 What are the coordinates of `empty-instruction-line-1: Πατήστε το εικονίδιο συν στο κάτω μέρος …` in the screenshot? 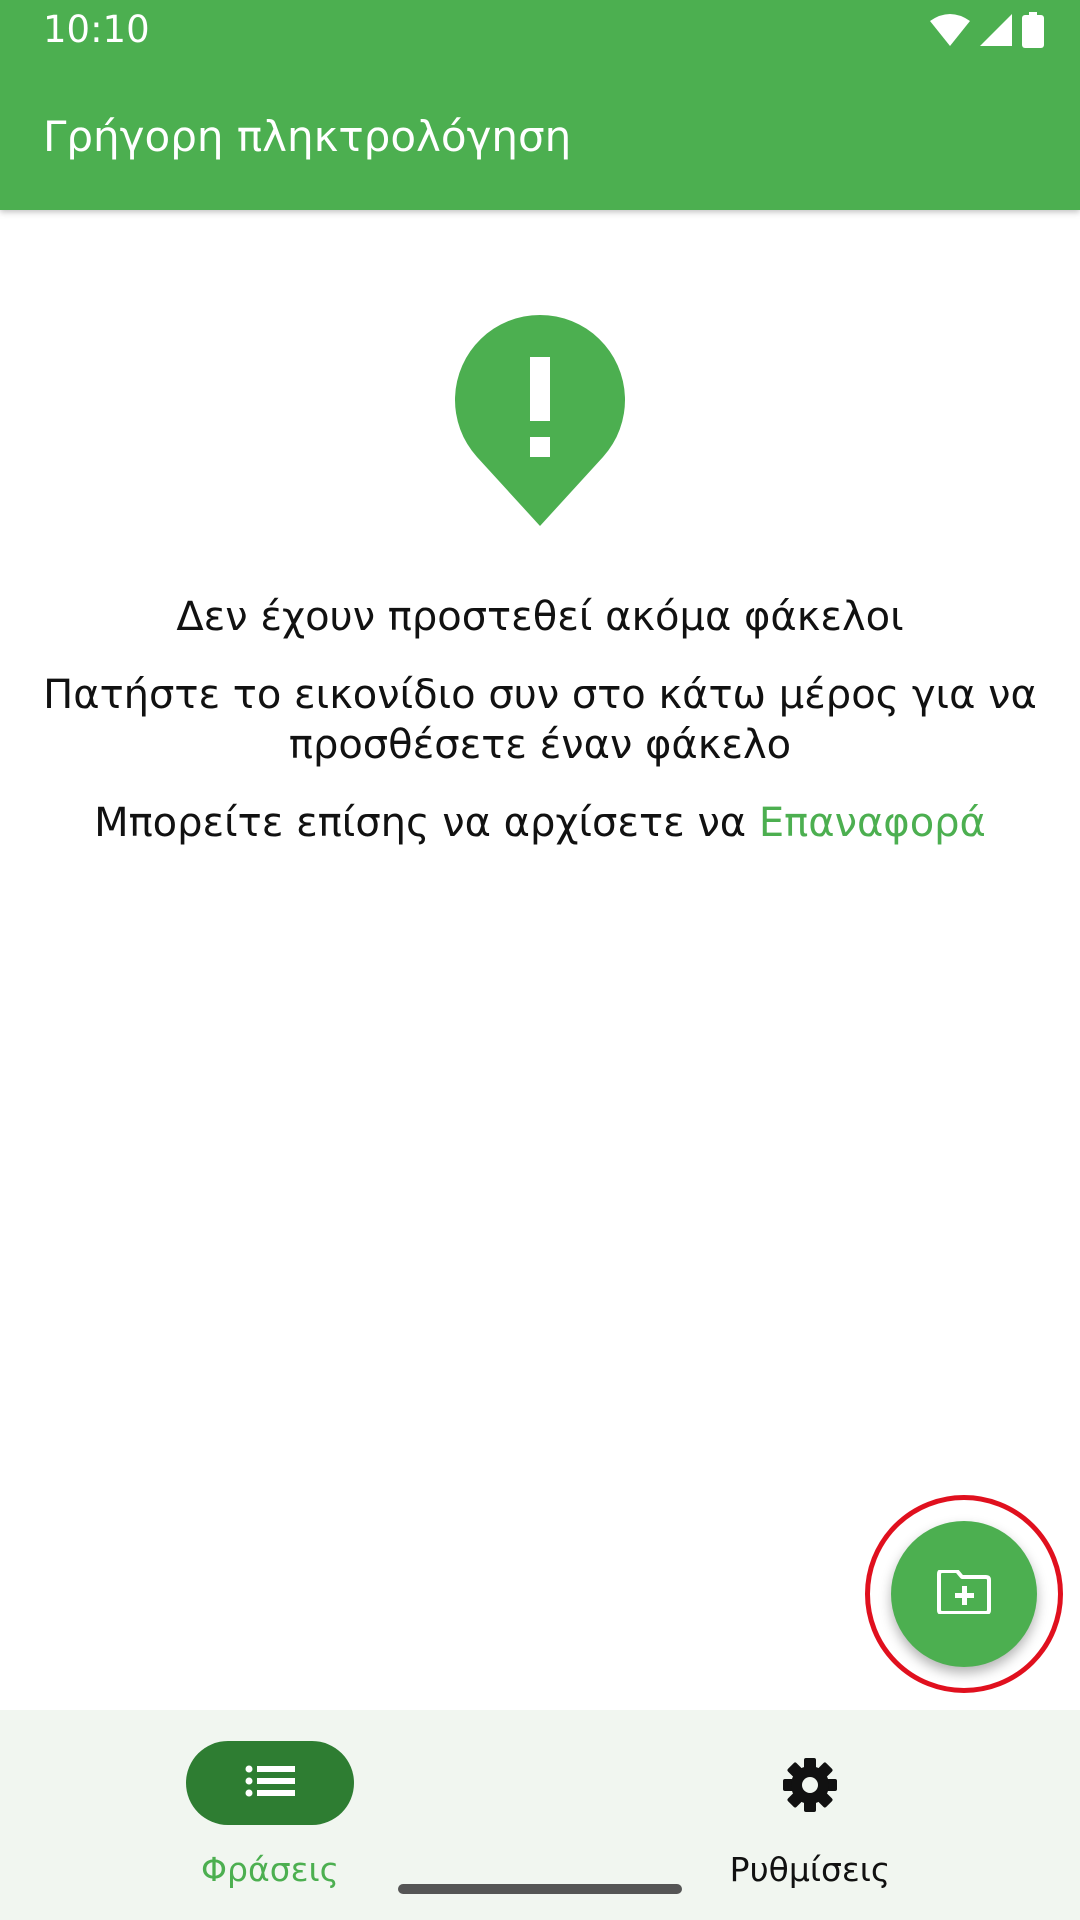 It's located at (540, 695).